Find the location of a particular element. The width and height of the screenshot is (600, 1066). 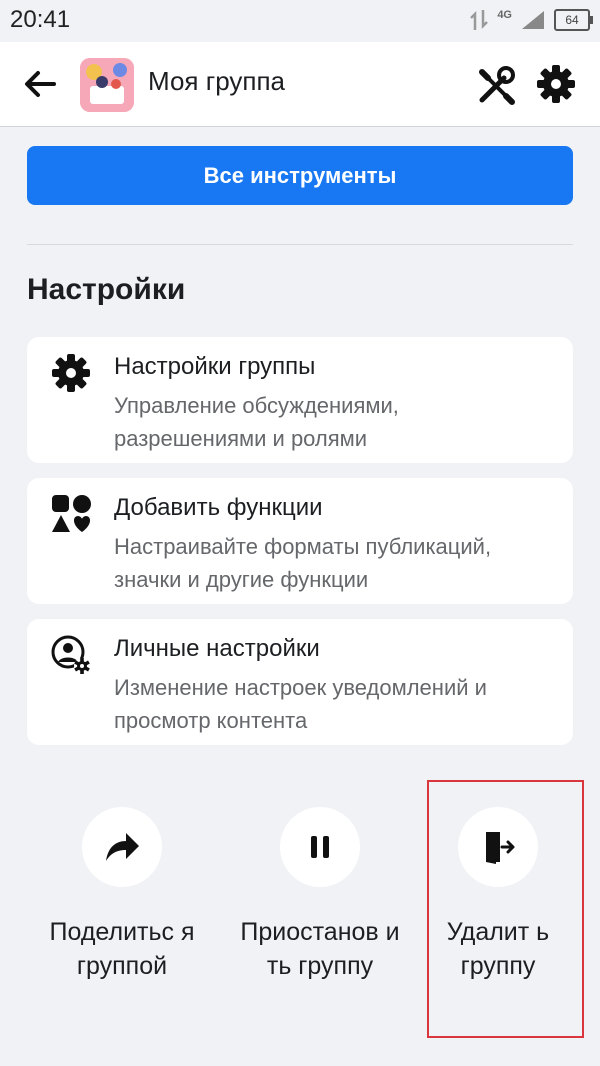

section-title: Настройки is located at coordinates (106, 289).